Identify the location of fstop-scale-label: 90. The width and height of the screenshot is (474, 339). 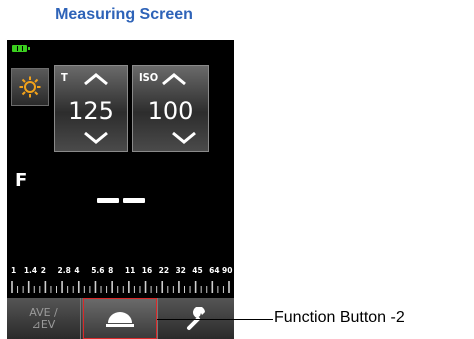
(227, 270).